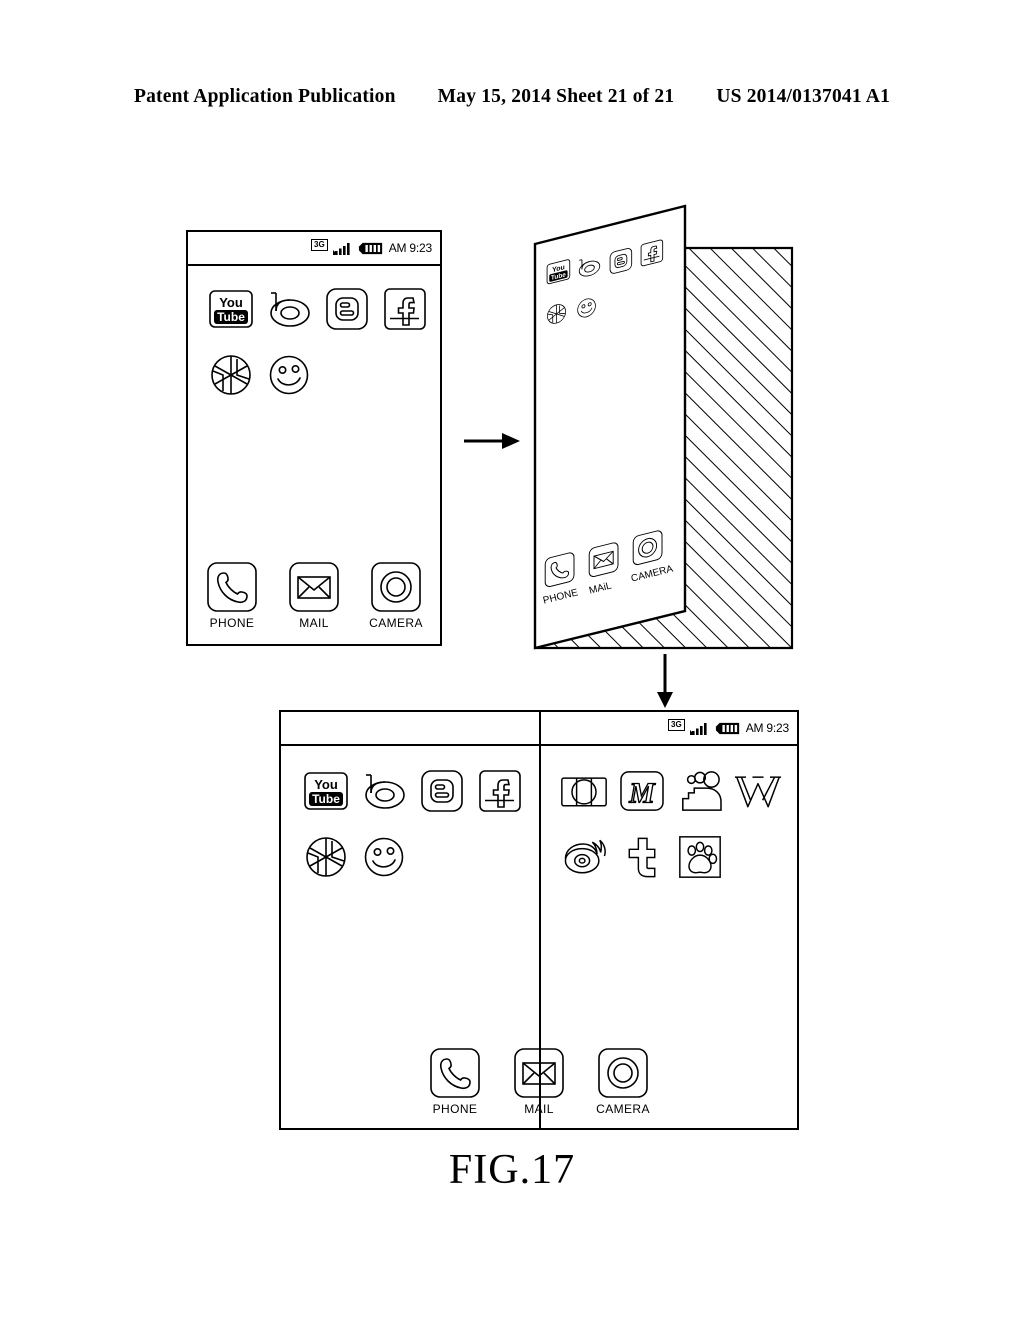 The image size is (1024, 1320). What do you see at coordinates (512, 1170) in the screenshot?
I see `figure-caption: FIG.17` at bounding box center [512, 1170].